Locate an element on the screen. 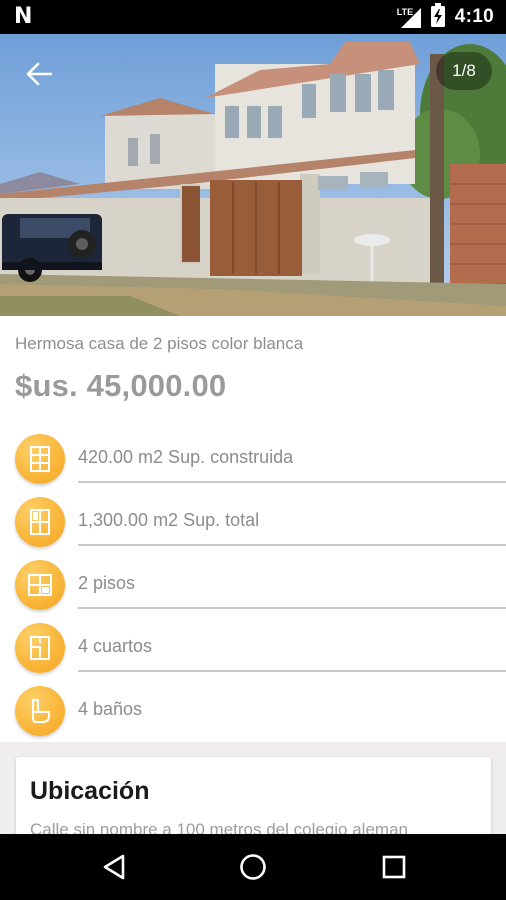  feature-row-total-area: 1,300.00 m2 Sup. total is located at coordinates (253, 528).